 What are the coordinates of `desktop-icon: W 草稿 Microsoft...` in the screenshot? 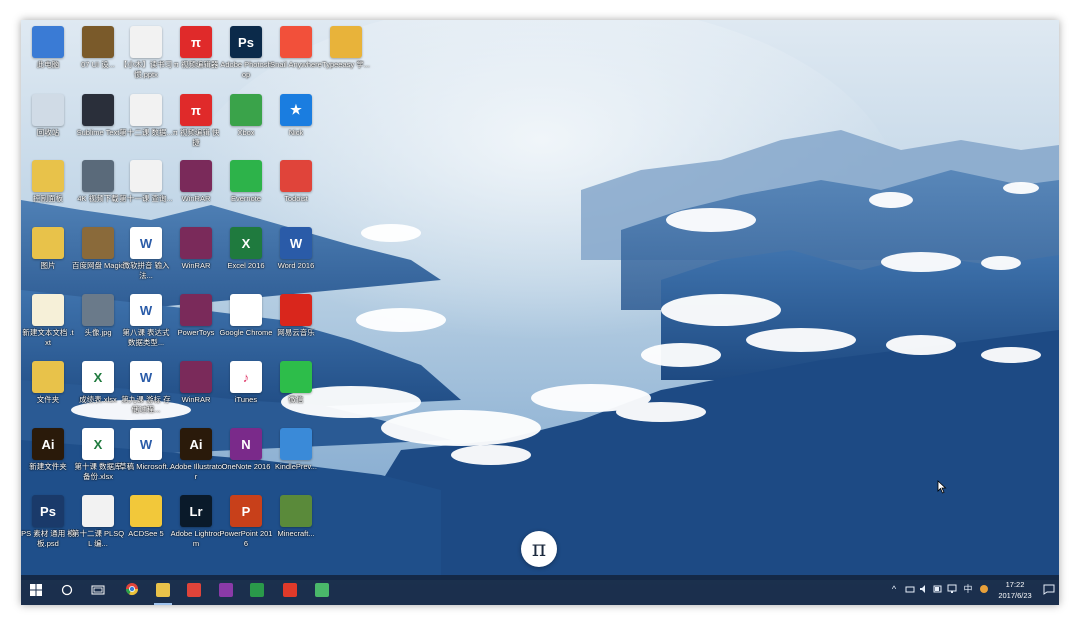 It's located at (146, 456).